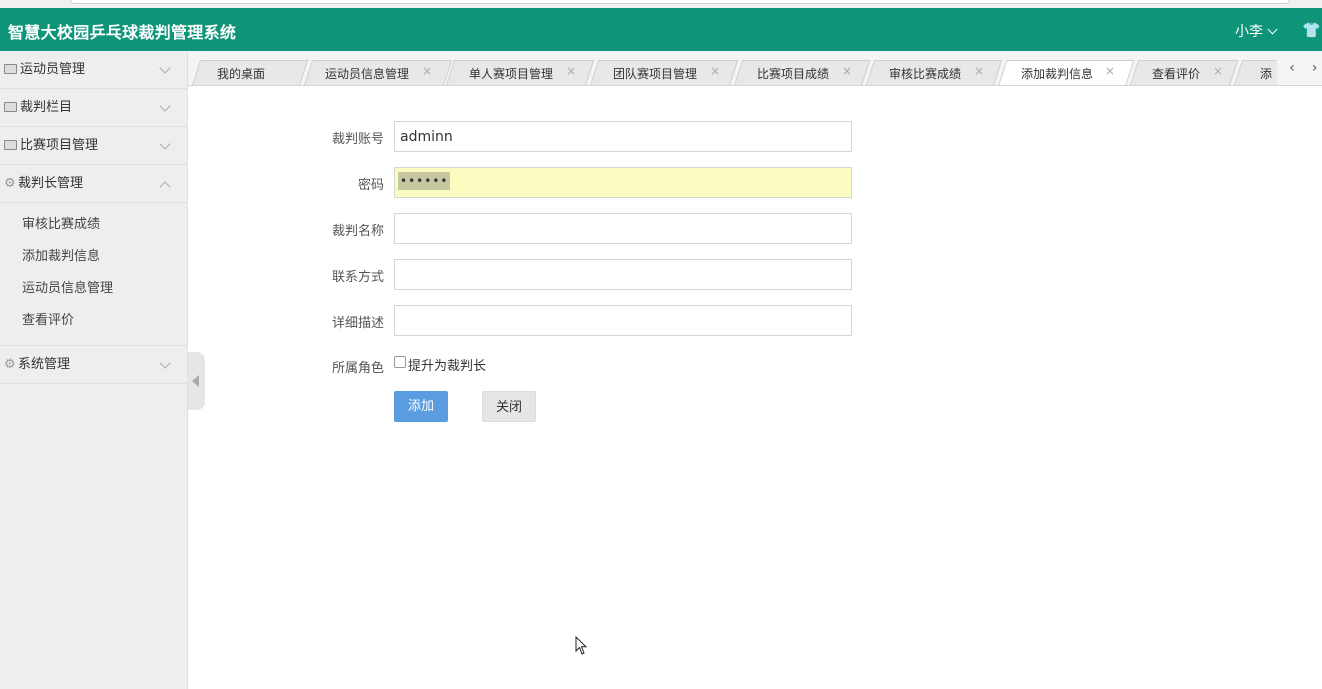 This screenshot has width=1322, height=689. I want to click on contact-input, so click(623, 274).